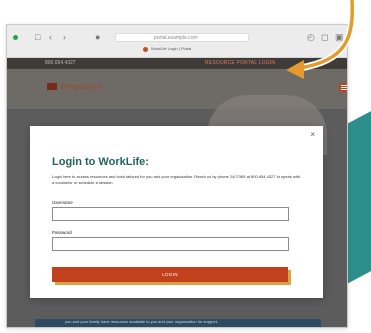  I want to click on window-dot-icon, so click(15, 37).